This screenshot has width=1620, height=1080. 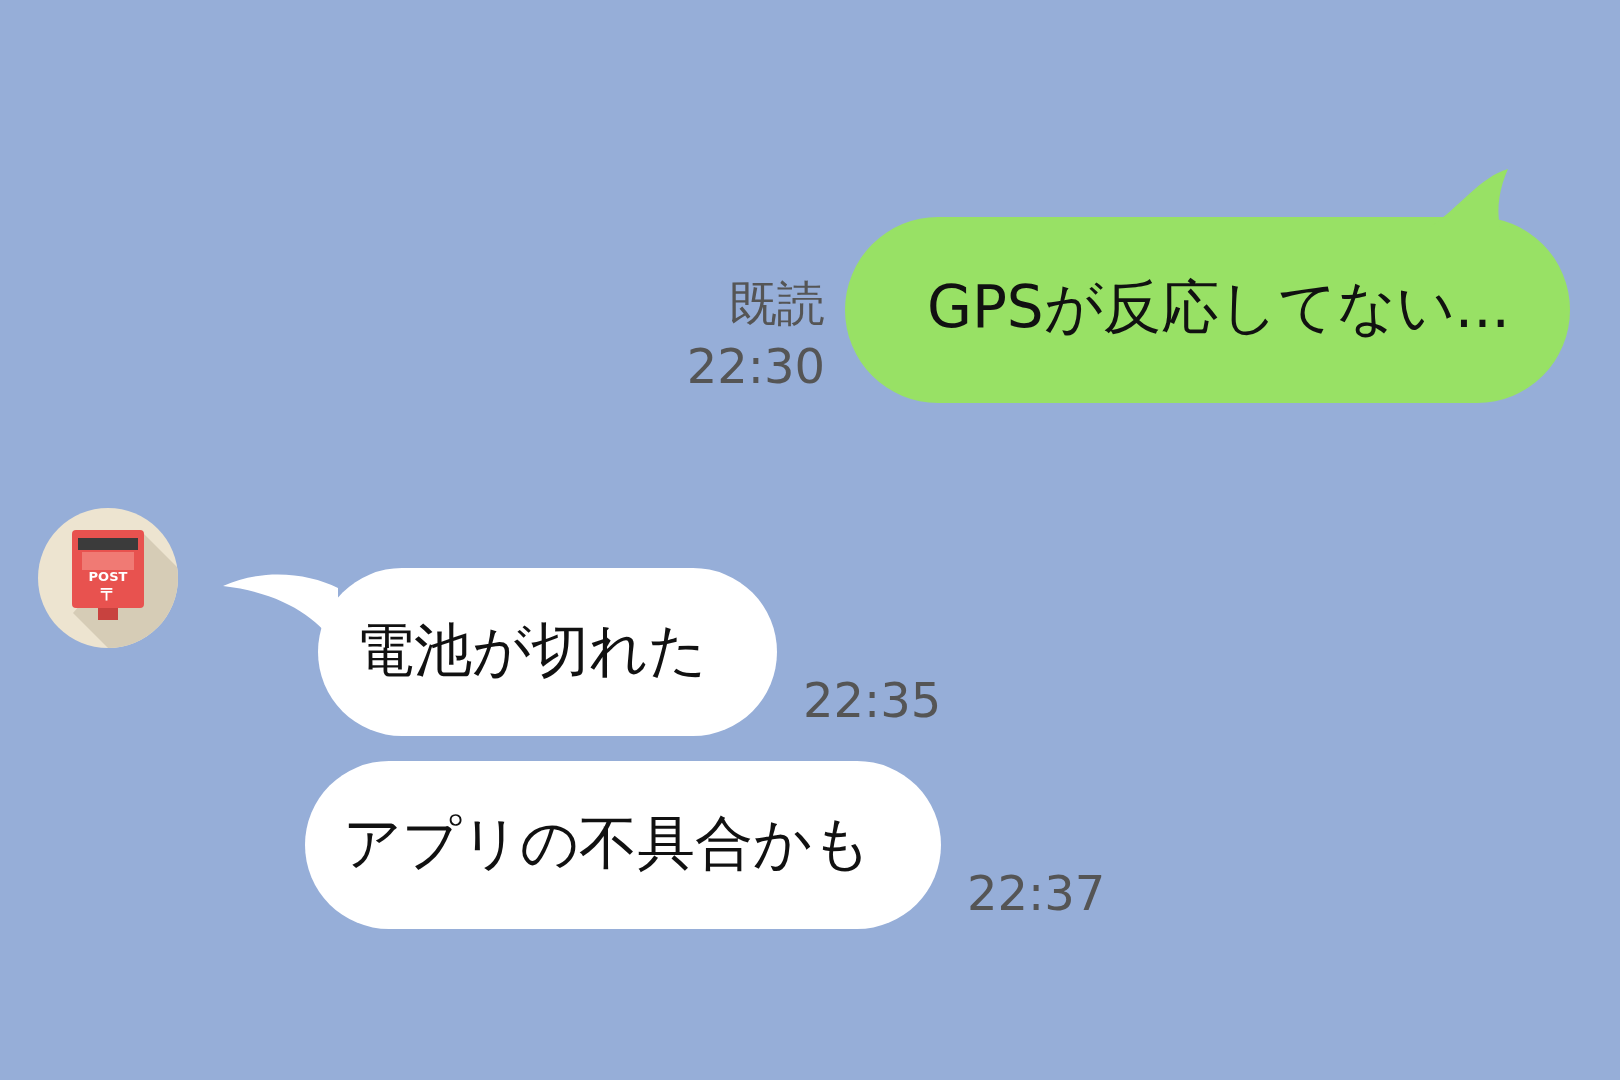 I want to click on avatar-label: POST, so click(x=108, y=576).